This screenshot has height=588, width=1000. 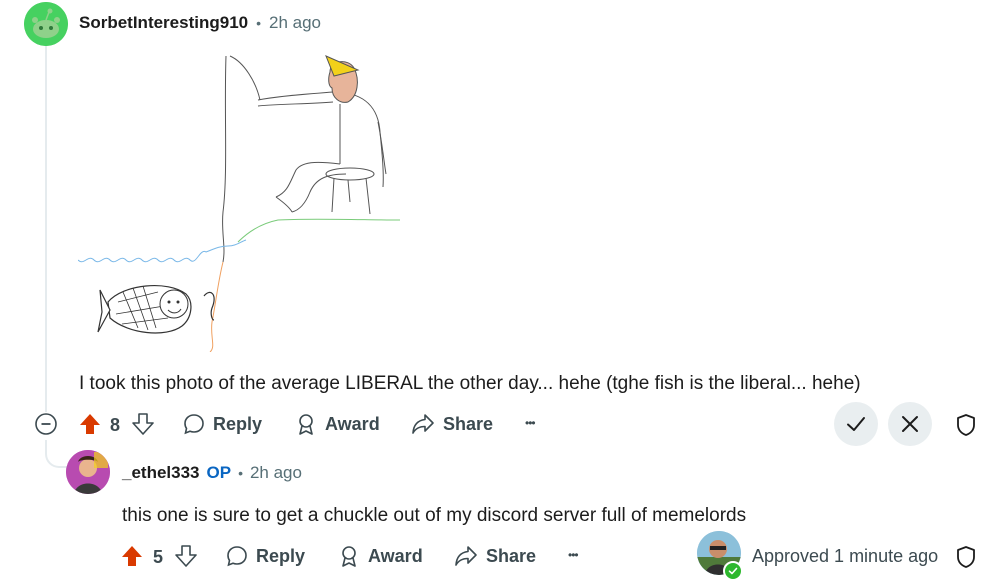 I want to click on reply-mod-shield-button, so click(x=966, y=559).